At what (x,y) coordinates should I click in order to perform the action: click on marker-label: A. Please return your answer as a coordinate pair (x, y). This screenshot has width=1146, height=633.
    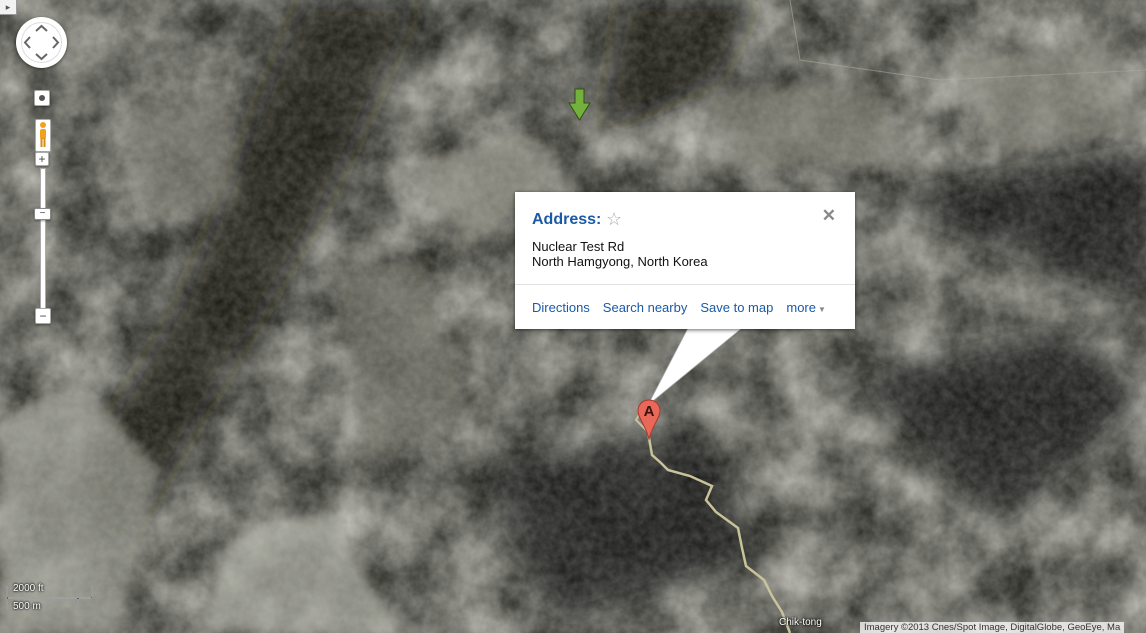
    Looking at the image, I should click on (649, 411).